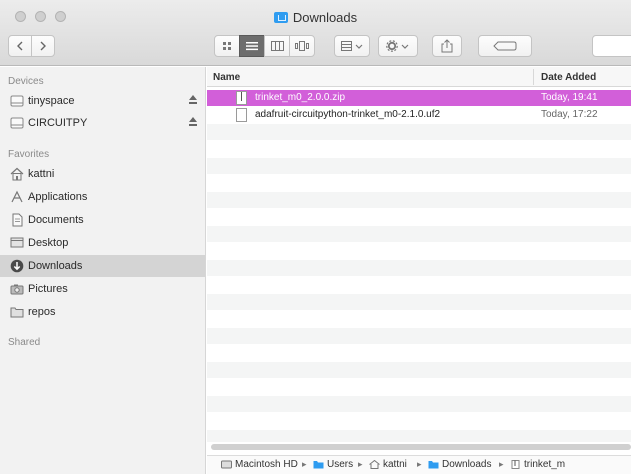 The image size is (631, 474). I want to click on sidebar-item-circuitpy: CIRCUITPY, so click(102, 123).